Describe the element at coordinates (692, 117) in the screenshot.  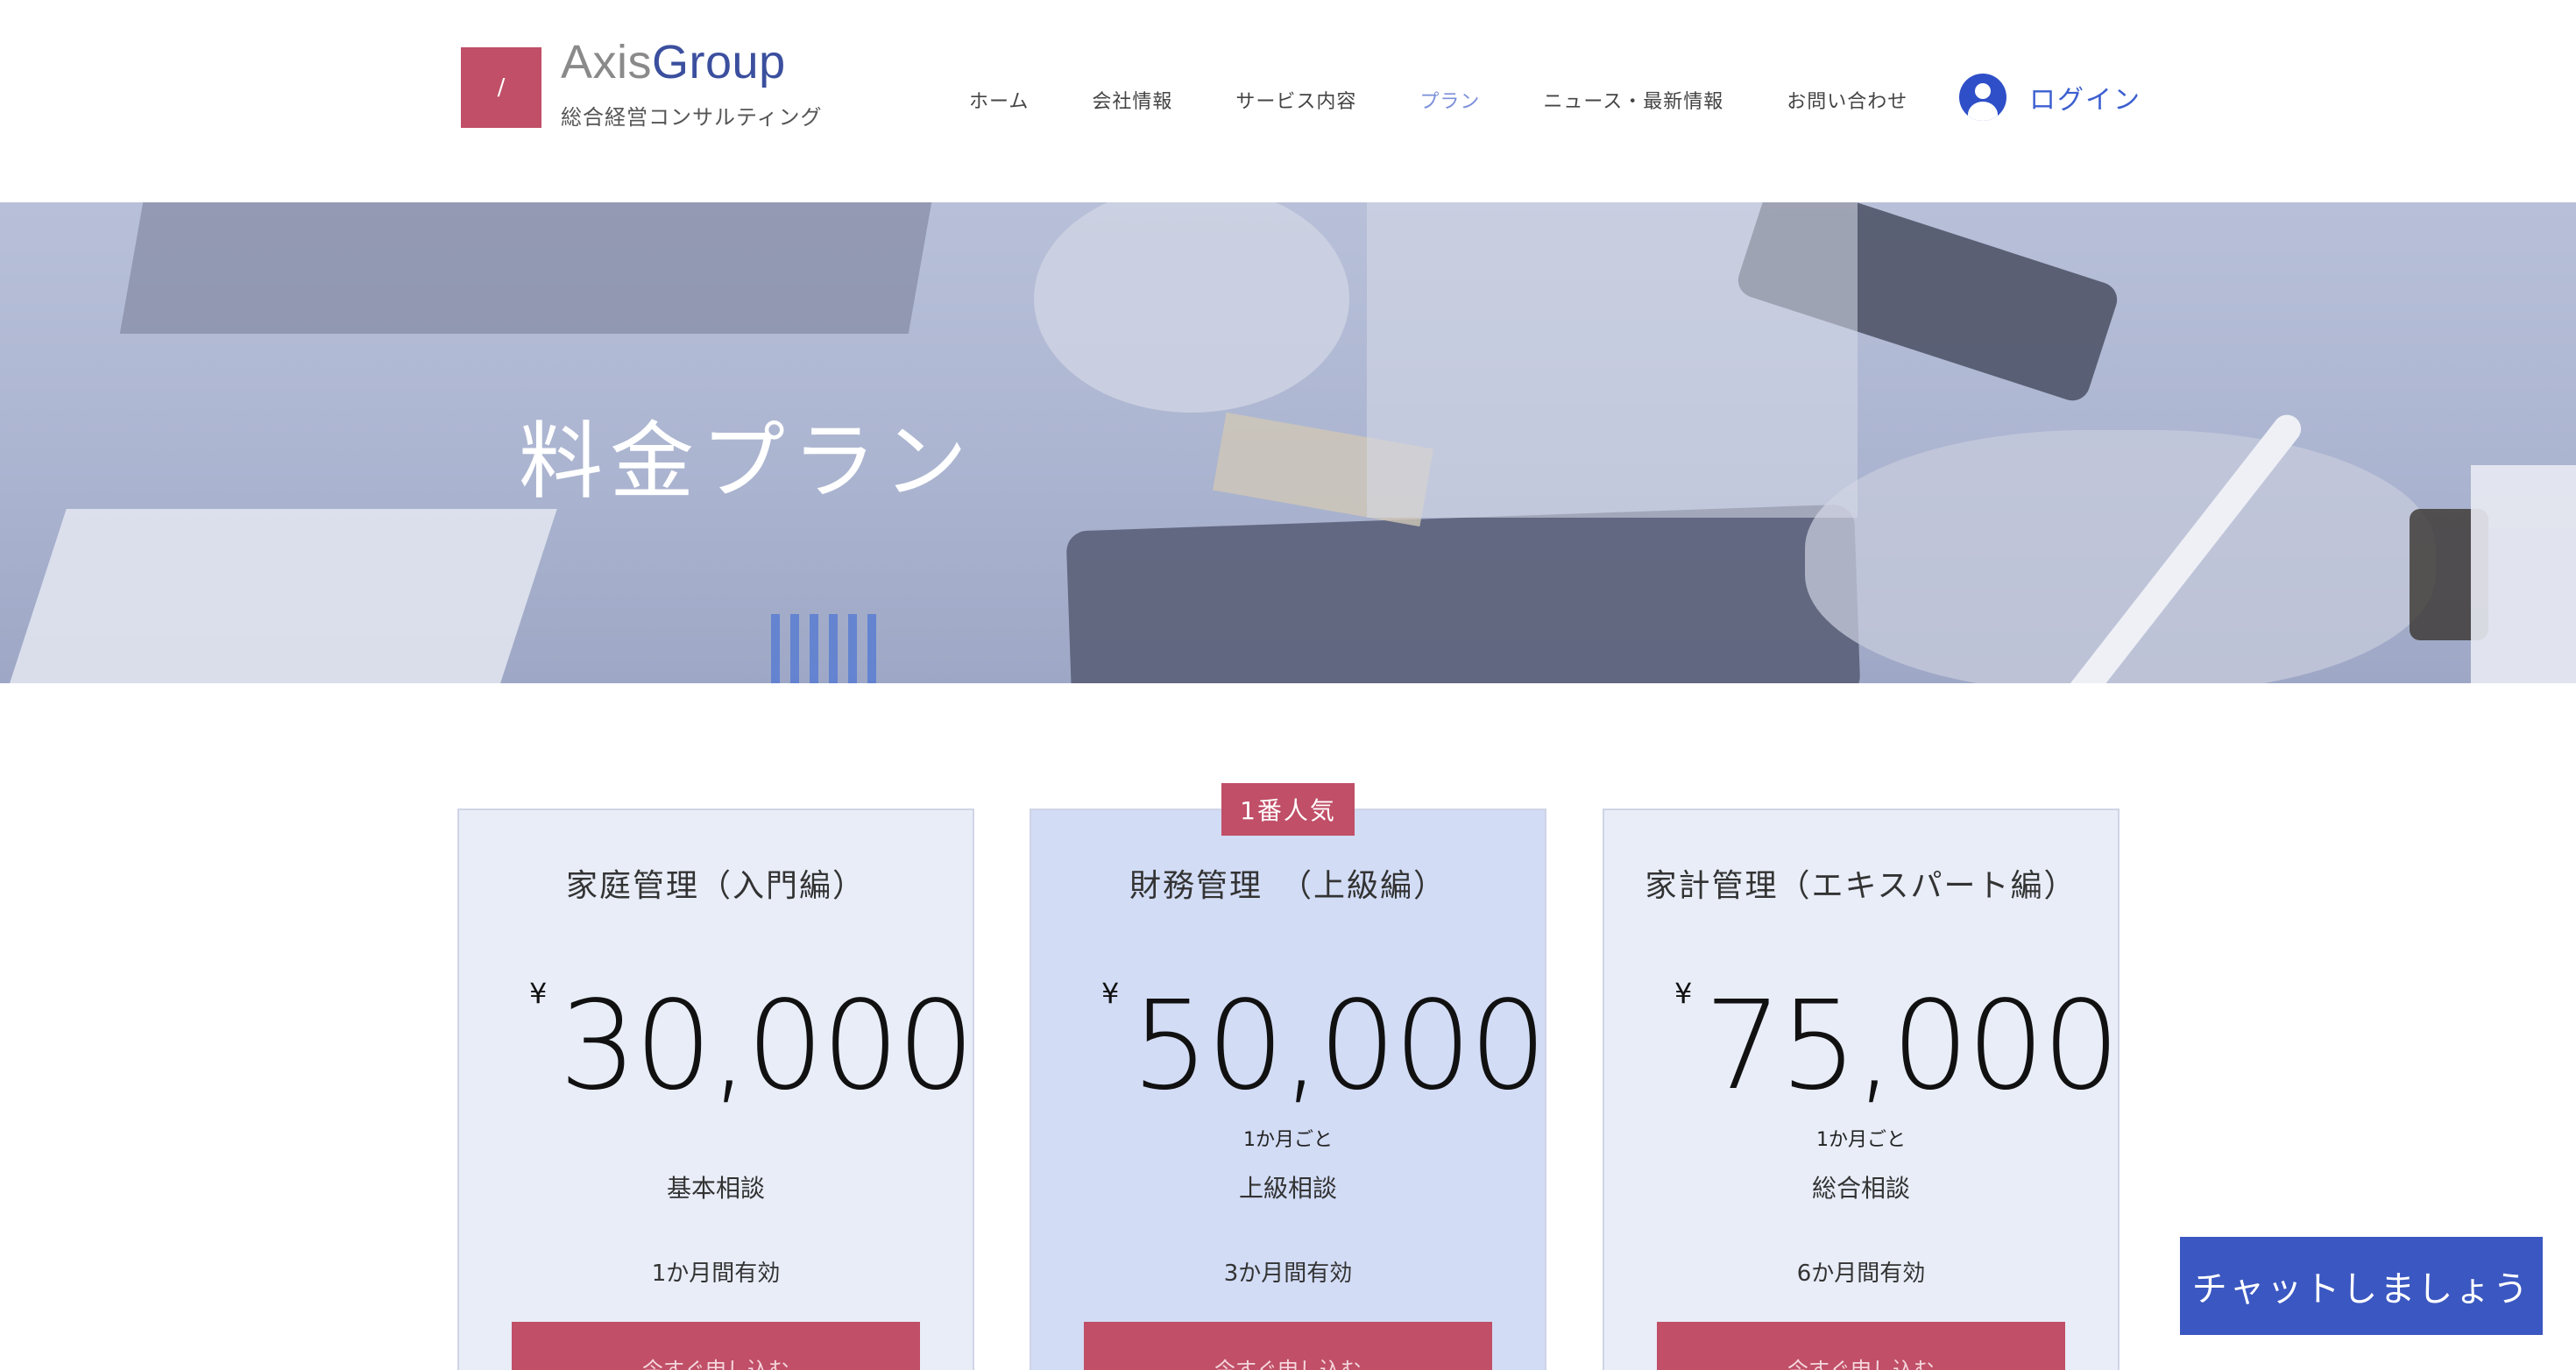
I see `brand-tagline: 総合経営コンサルティング` at that location.